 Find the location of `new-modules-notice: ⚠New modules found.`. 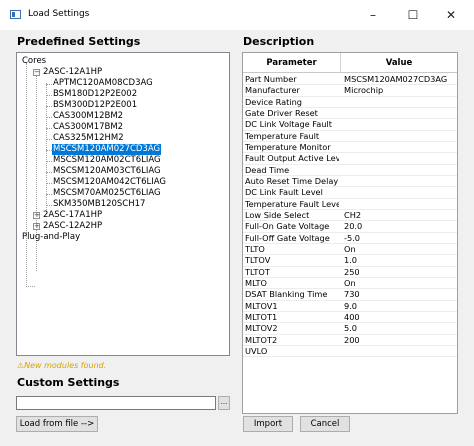

new-modules-notice: ⚠New modules found. is located at coordinates (62, 365).